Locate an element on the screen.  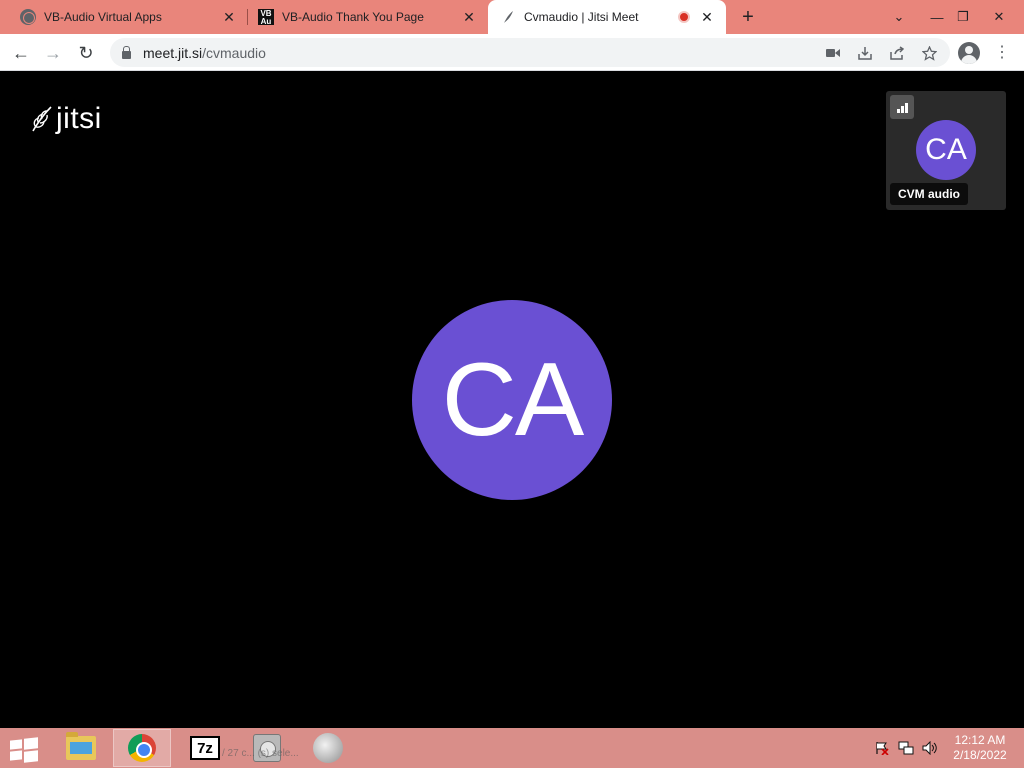
jitsi-logo-text: jitsi is located at coordinates (79, 118).